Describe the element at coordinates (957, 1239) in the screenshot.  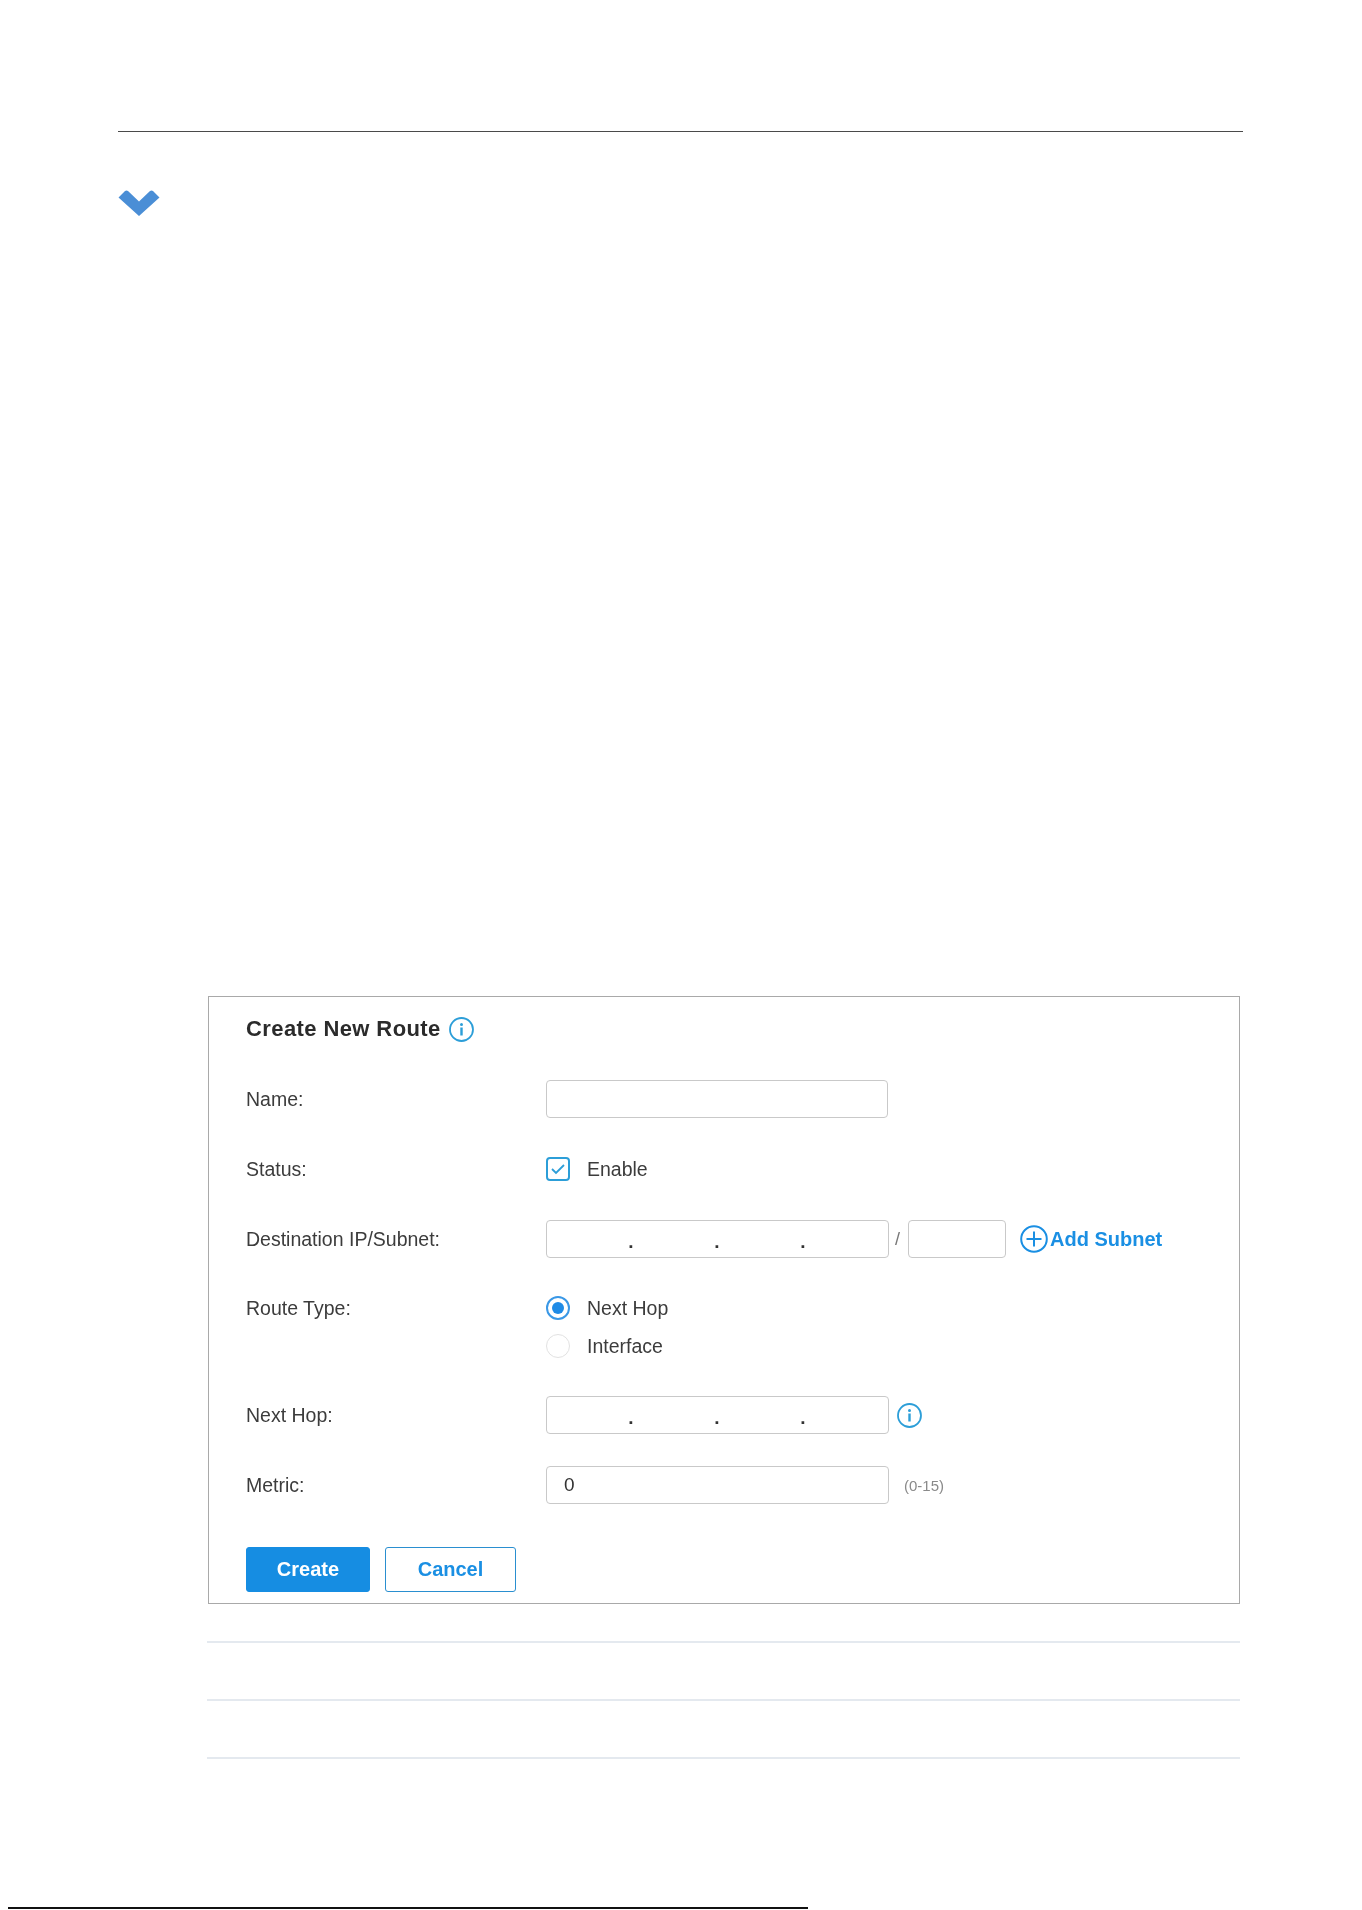
I see `subnet-field` at that location.